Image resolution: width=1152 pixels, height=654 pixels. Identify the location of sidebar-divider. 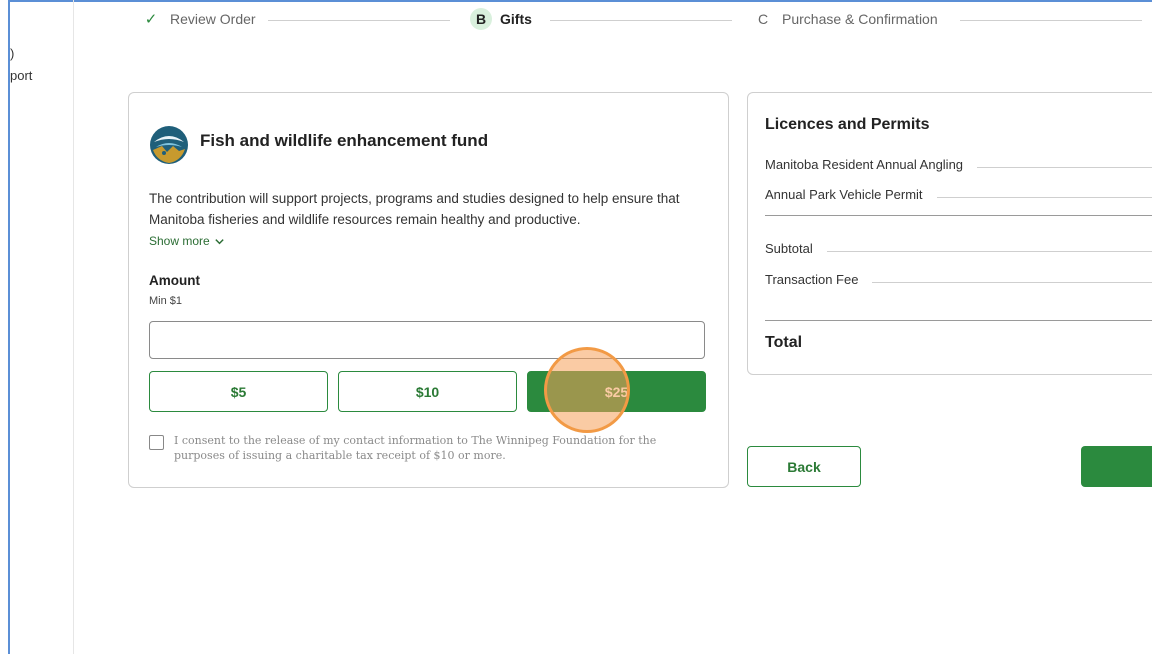
(73, 327).